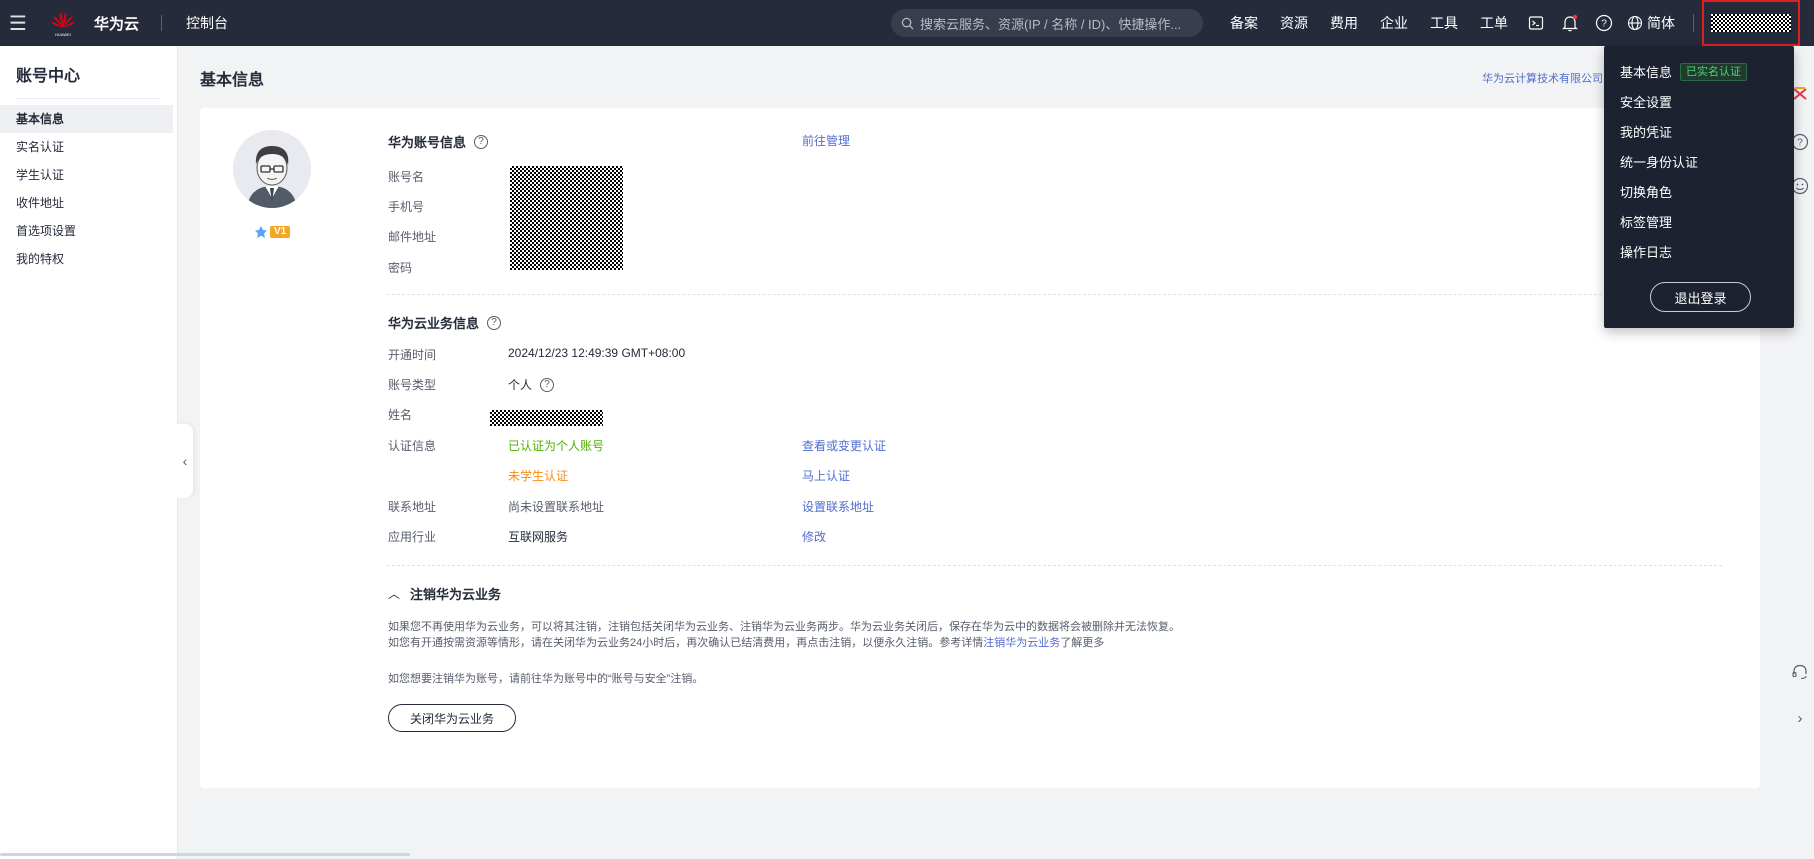  What do you see at coordinates (1800, 718) in the screenshot?
I see `chevron-right-icon: ›` at bounding box center [1800, 718].